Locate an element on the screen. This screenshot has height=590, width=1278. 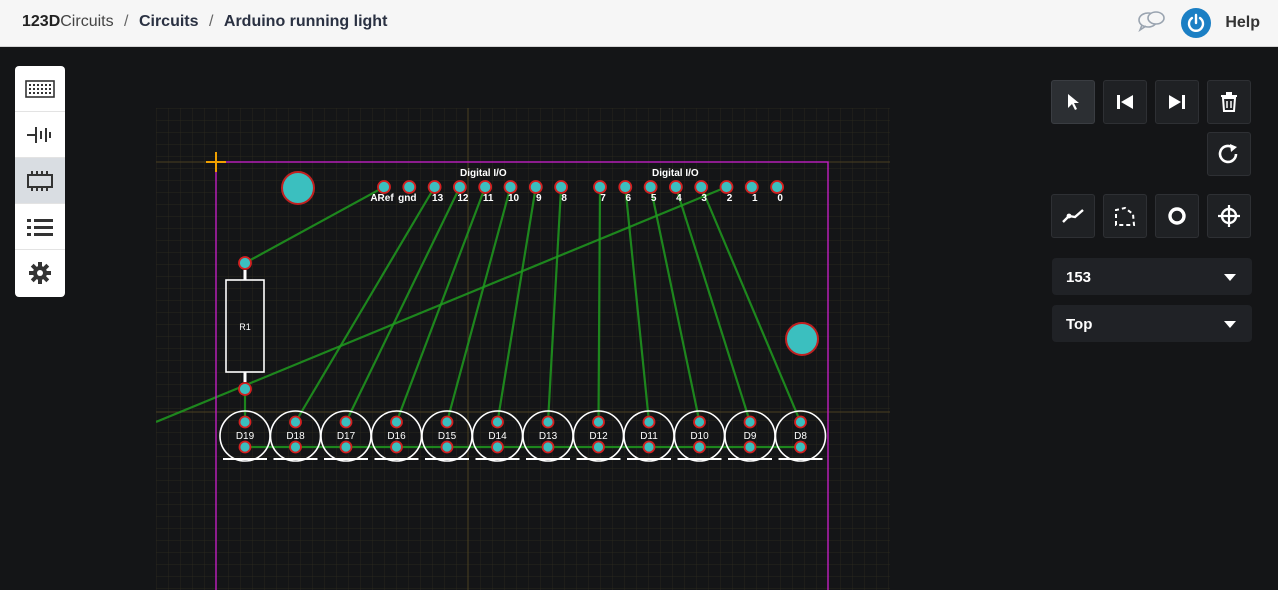
via-icon is located at coordinates (1177, 216).